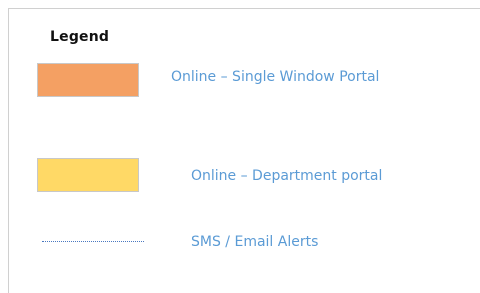  What do you see at coordinates (80, 37) in the screenshot?
I see `legend-title: Legend` at bounding box center [80, 37].